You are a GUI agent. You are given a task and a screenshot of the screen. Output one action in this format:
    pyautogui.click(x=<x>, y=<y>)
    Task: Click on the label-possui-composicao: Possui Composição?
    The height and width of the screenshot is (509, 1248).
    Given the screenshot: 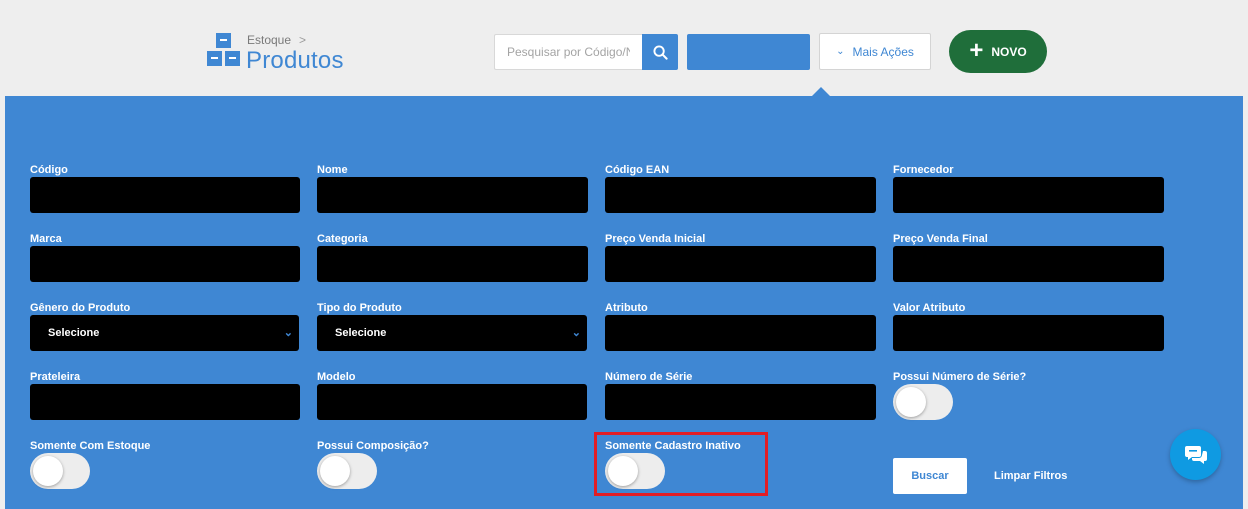 What is the action you would take?
    pyautogui.click(x=373, y=446)
    